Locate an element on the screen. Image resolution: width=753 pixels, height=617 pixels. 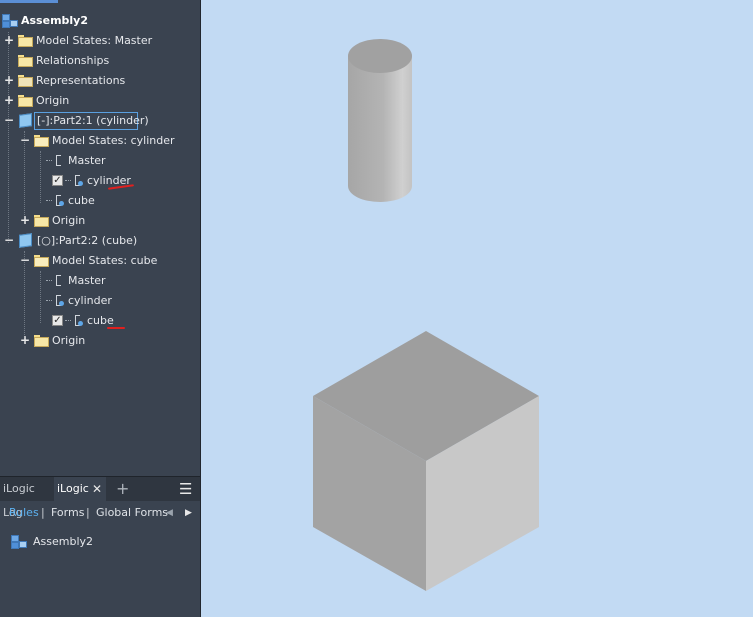
red-underline-annotation is located at coordinates (116, 328).